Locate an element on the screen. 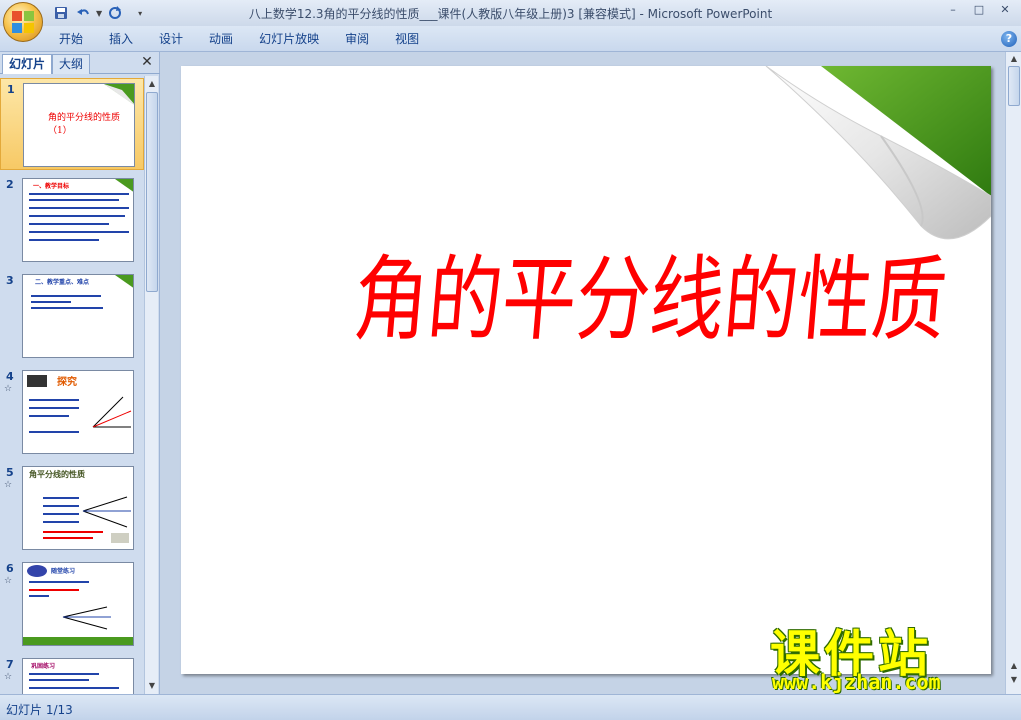  thumb-heading: 二、教学重点、难点 is located at coordinates (62, 282).